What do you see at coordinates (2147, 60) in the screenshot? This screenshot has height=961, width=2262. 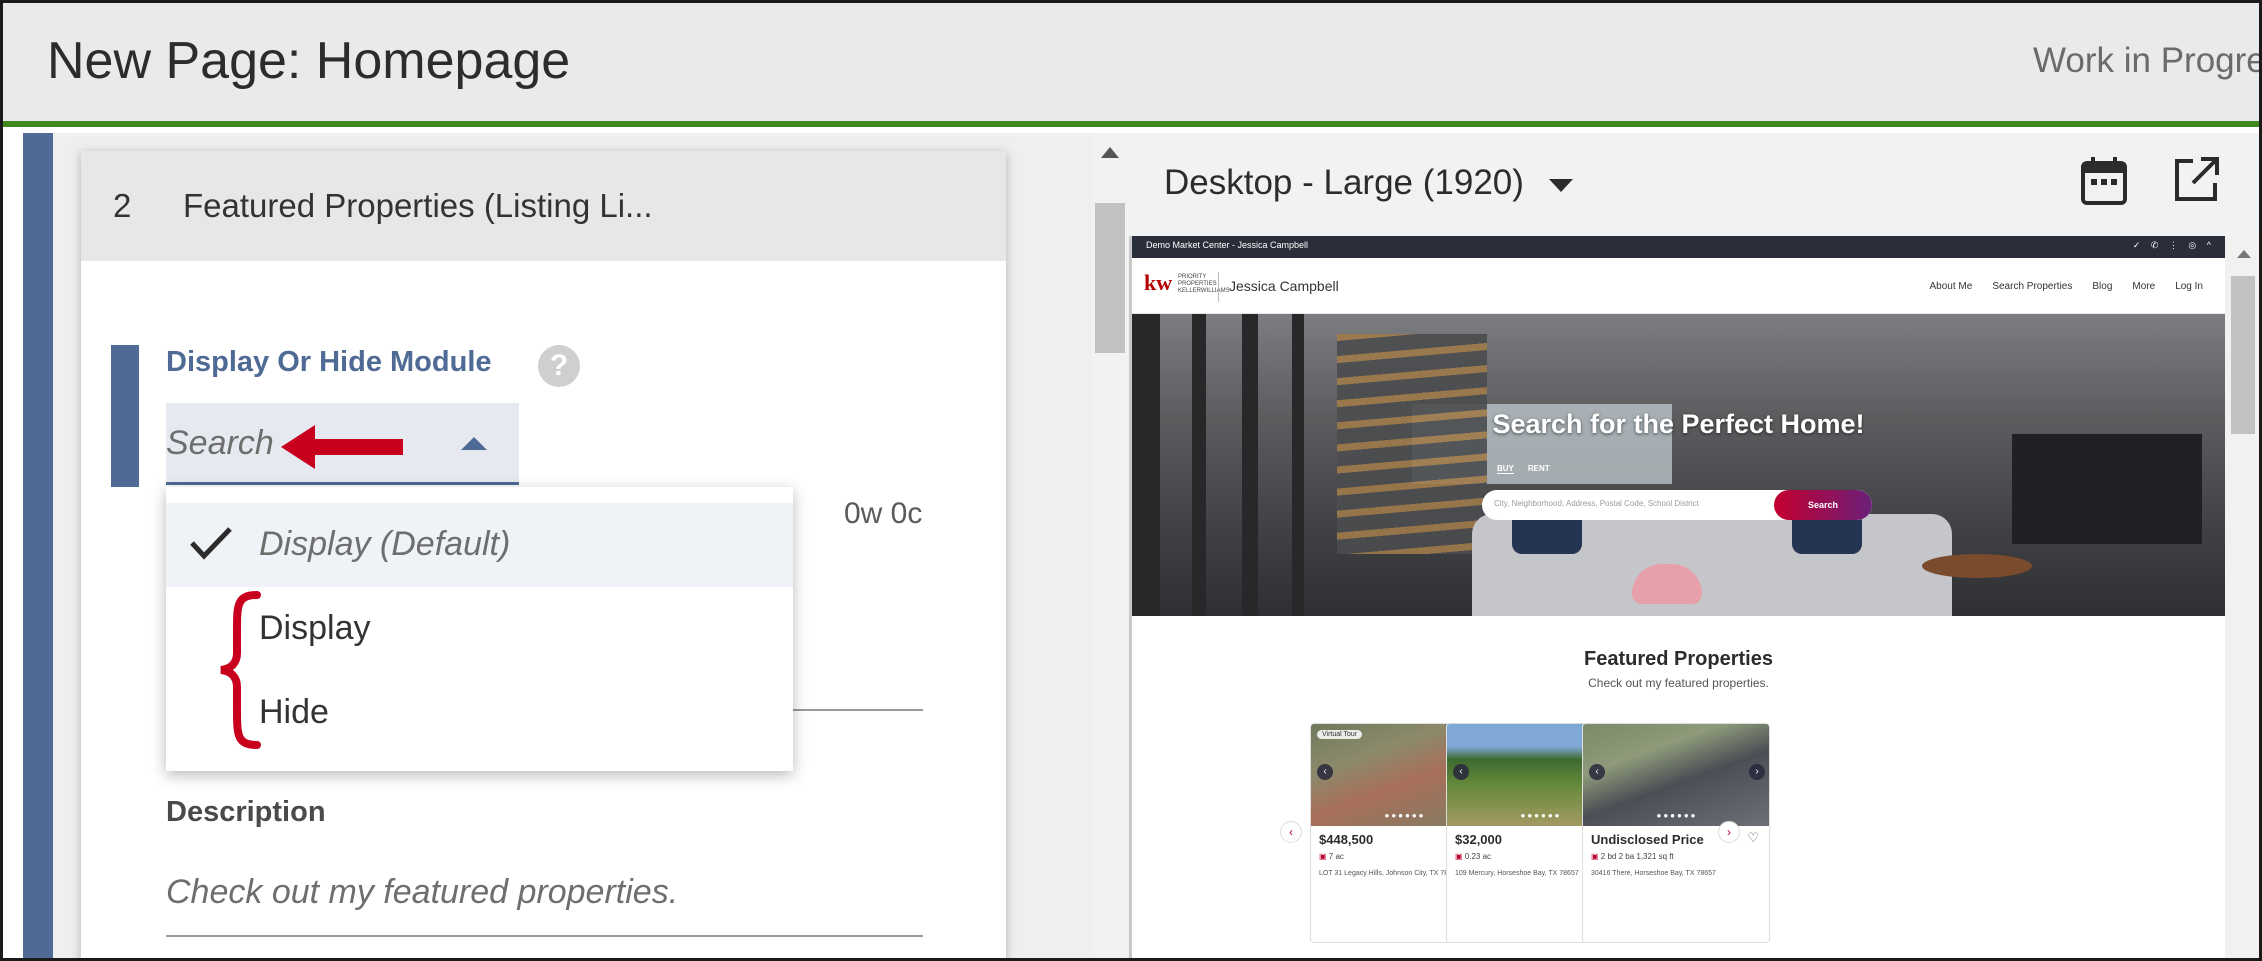 I see `page-status: Work in Progre` at bounding box center [2147, 60].